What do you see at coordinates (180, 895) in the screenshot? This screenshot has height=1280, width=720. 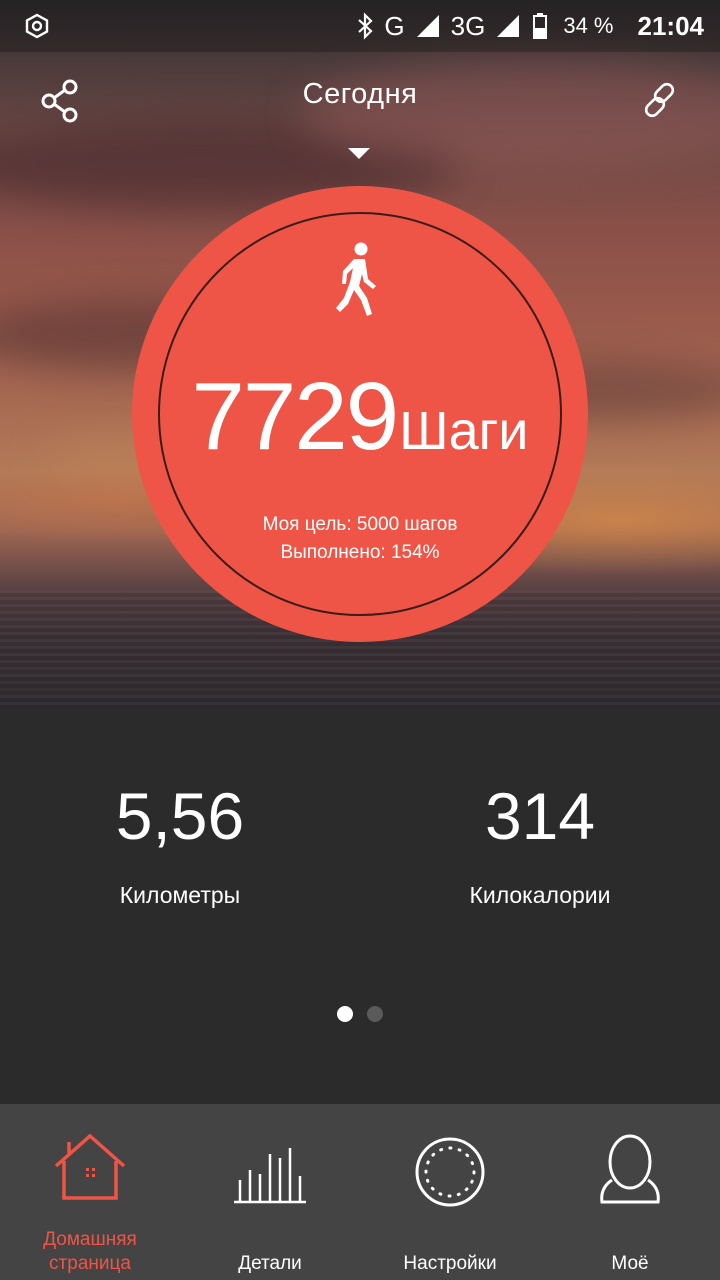 I see `distance-label: Километры` at bounding box center [180, 895].